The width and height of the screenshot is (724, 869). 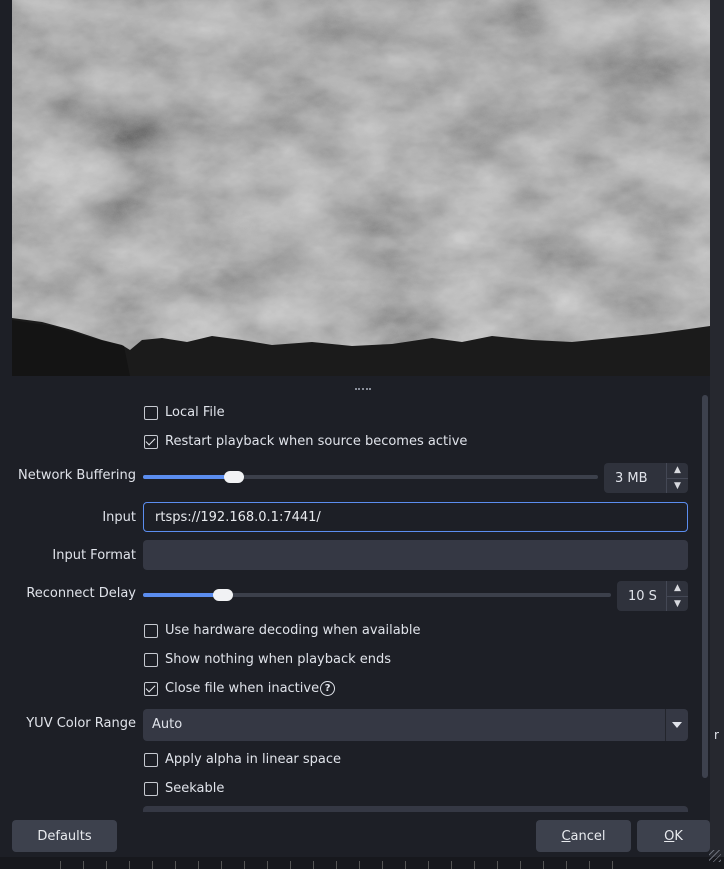 What do you see at coordinates (340, 865) in the screenshot?
I see `timeline-ruler` at bounding box center [340, 865].